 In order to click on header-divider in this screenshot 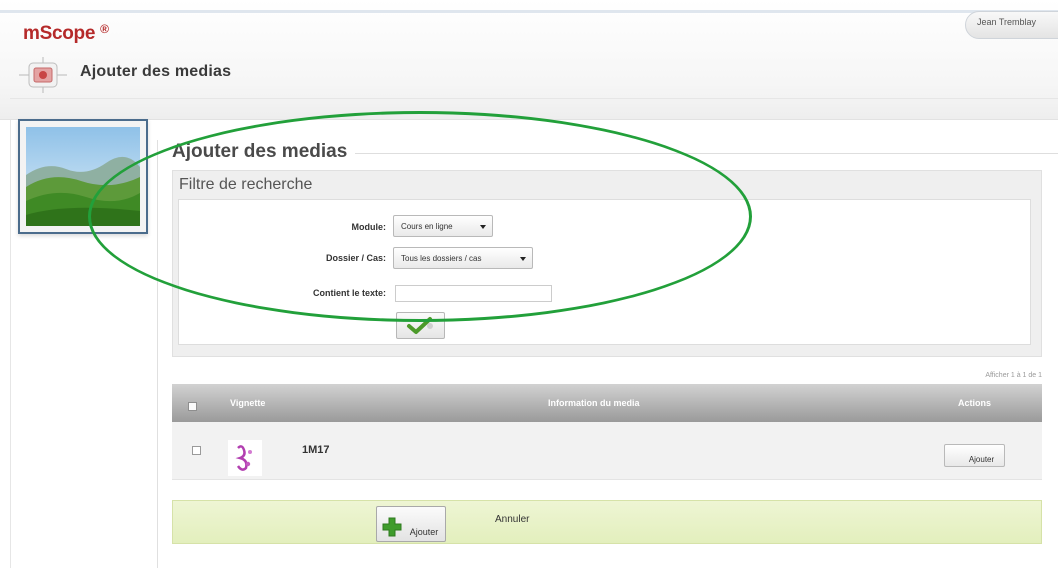, I will do `click(534, 98)`.